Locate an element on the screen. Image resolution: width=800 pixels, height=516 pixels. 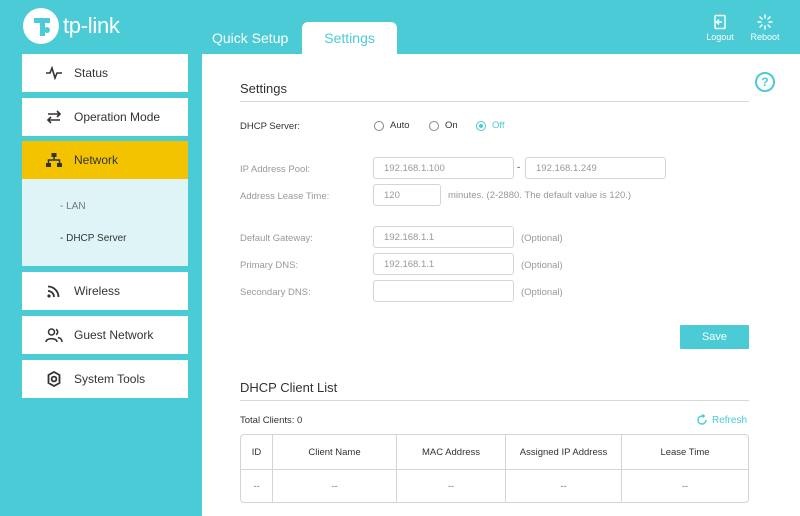
sidebar-subitem-dhcp-server: - DHCP Server is located at coordinates (93, 238).